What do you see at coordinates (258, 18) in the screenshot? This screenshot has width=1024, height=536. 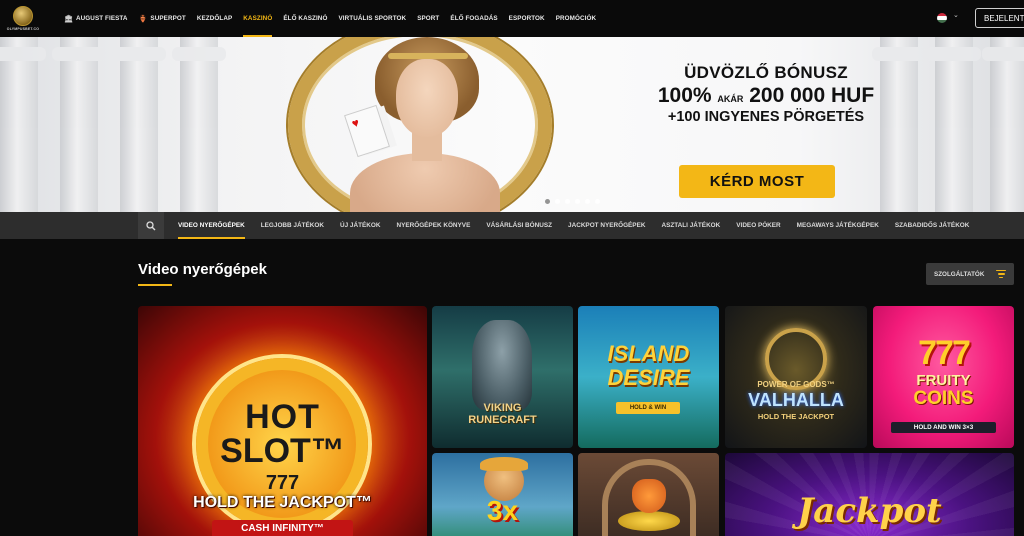 I see `nav-item-casino: KASZINÓ` at bounding box center [258, 18].